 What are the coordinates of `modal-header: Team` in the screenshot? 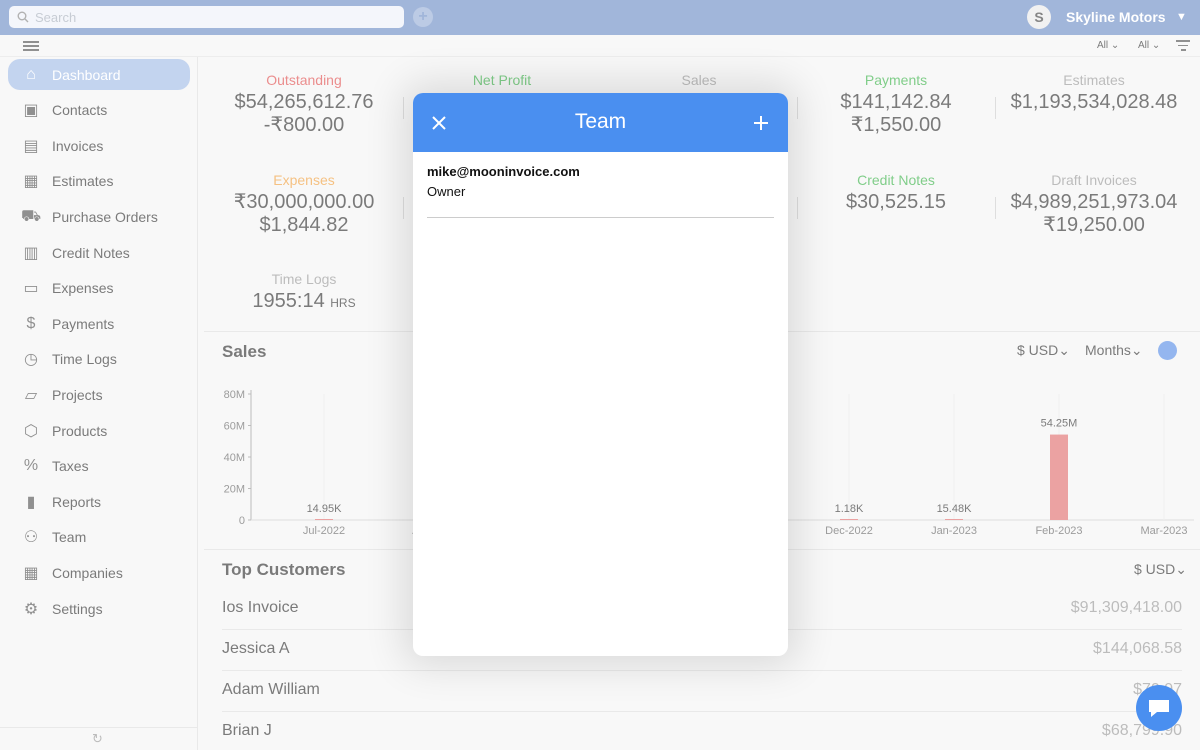 It's located at (600, 122).